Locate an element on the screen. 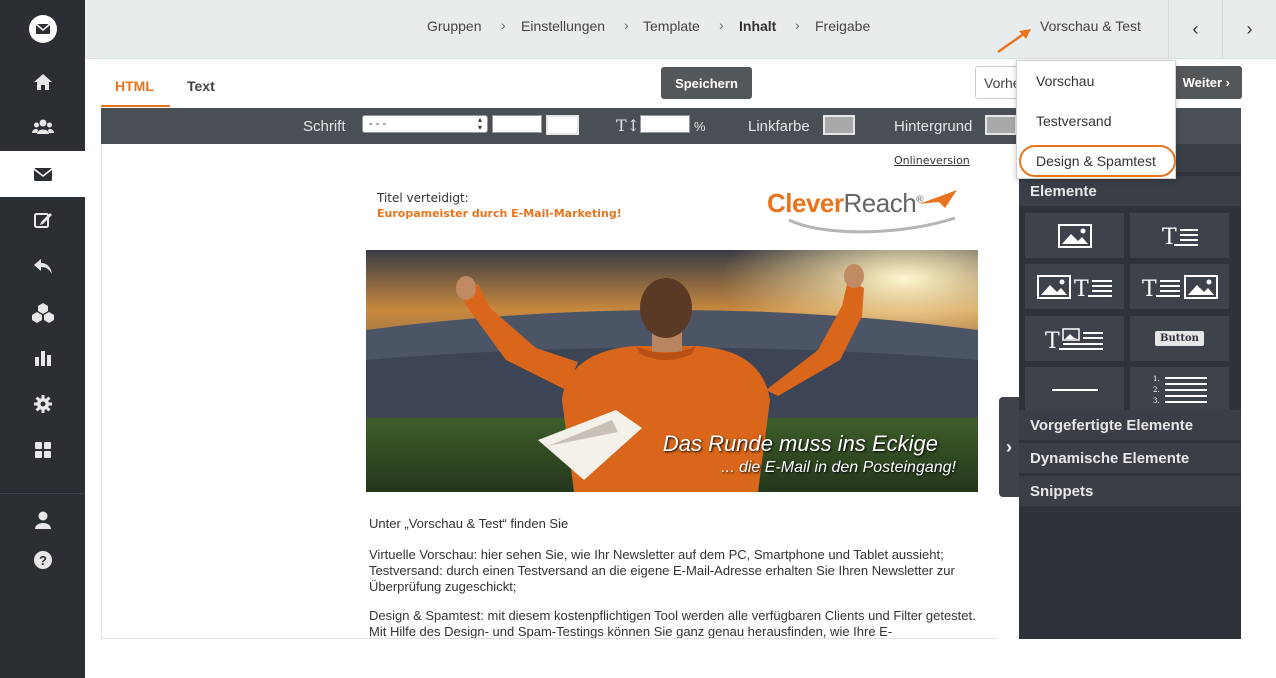 The image size is (1276, 678). panel-toggle-button: › is located at coordinates (1009, 447).